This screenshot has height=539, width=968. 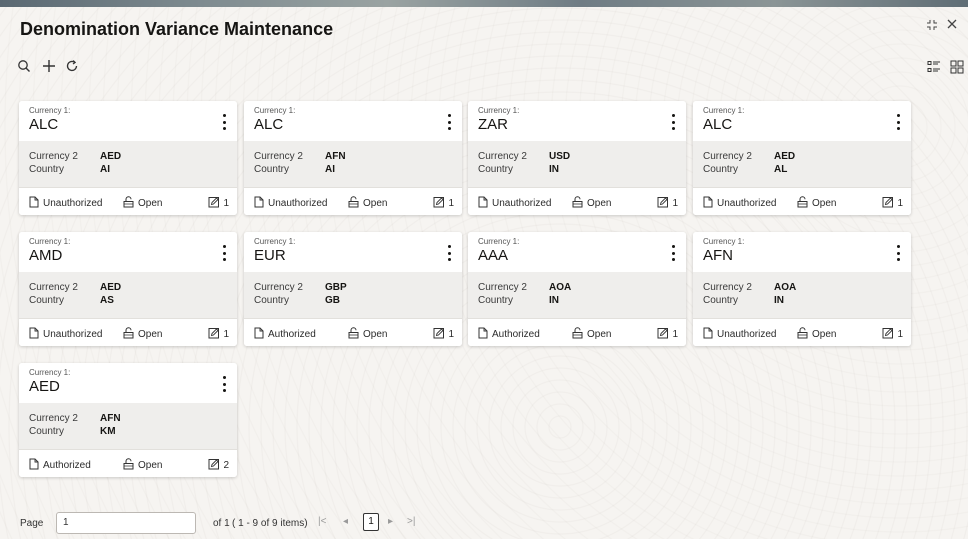 What do you see at coordinates (49, 66) in the screenshot?
I see `plus-icon` at bounding box center [49, 66].